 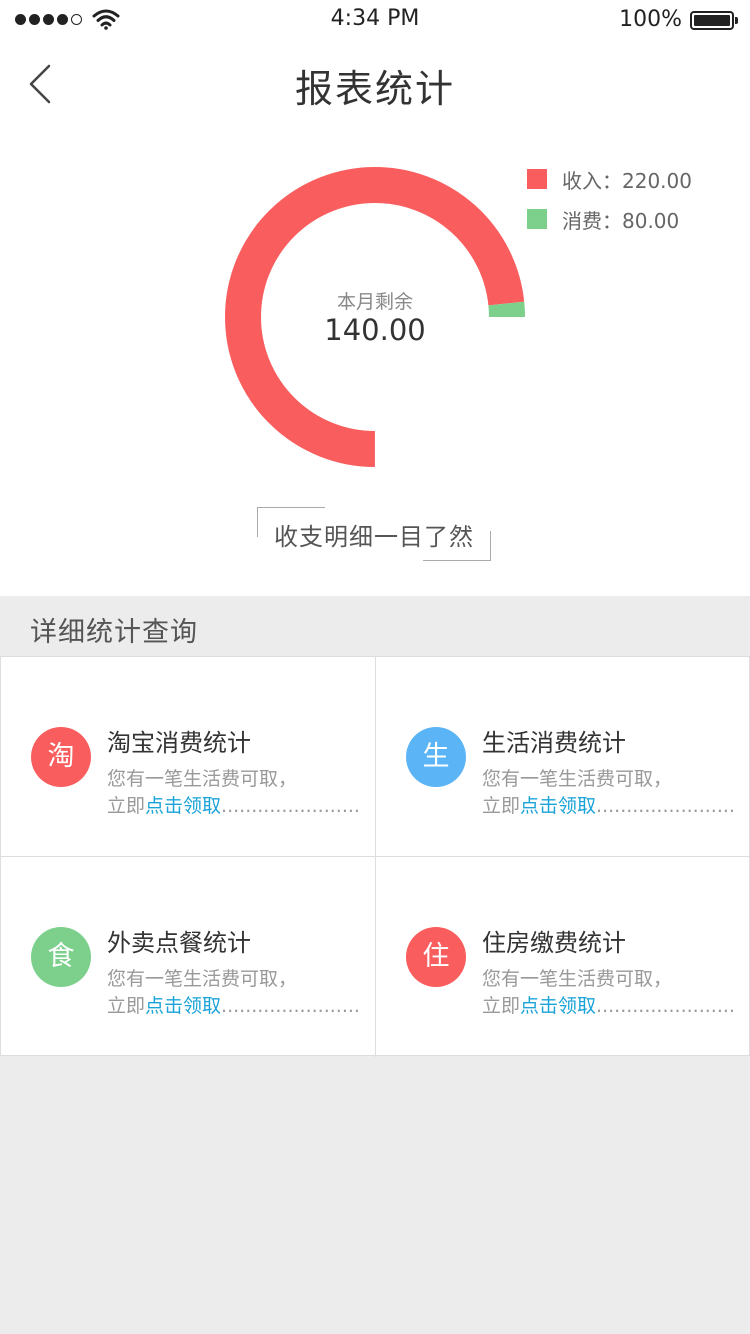 I want to click on section-title: 详细统计查询, so click(x=114, y=632).